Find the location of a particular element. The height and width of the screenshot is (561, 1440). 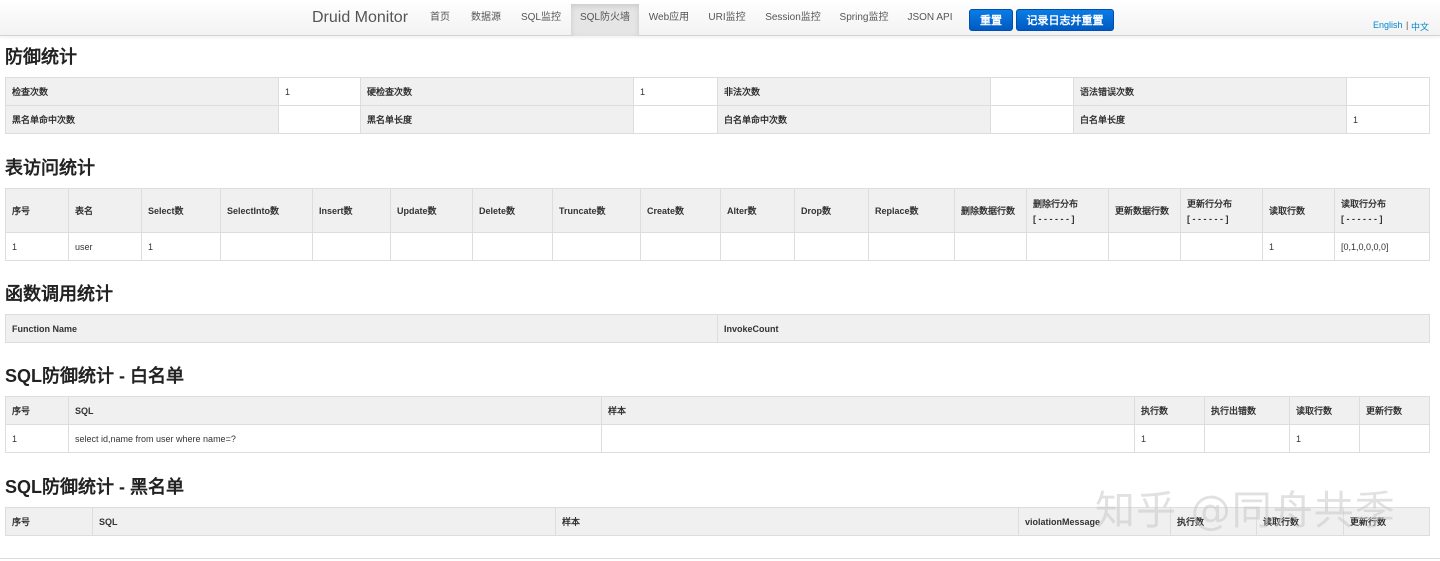

col-update-dist-label: 更新行分布 is located at coordinates (1210, 204).